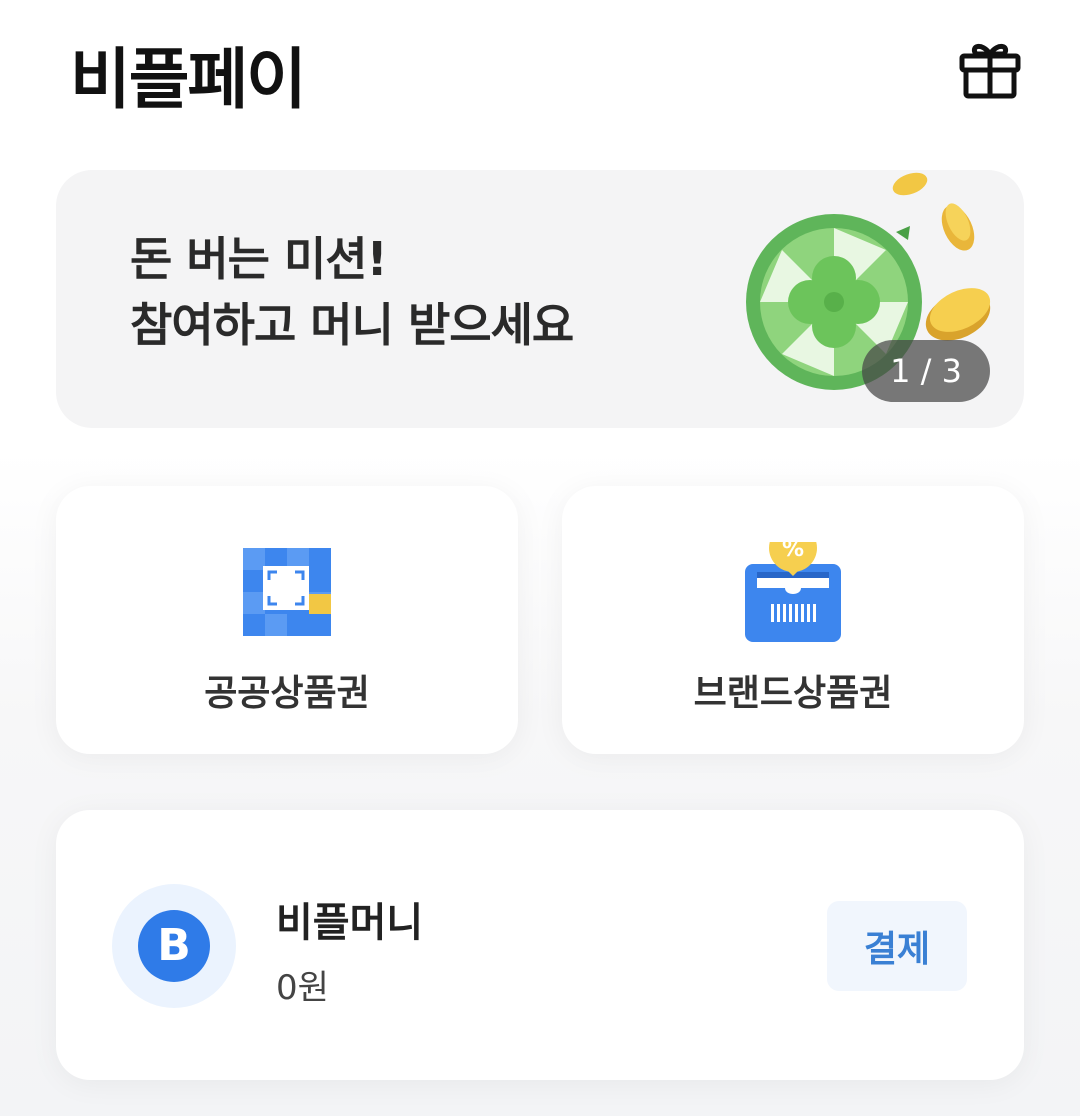 This screenshot has width=1080, height=1116. I want to click on gift-icon, so click(990, 71).